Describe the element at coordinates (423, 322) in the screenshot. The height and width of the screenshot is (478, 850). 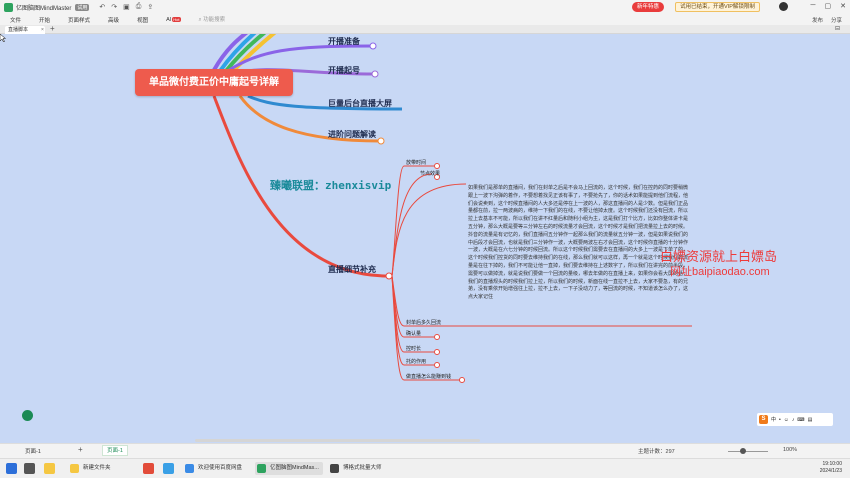
I see `subtopic-reflow-time: 封单后多久回流` at that location.